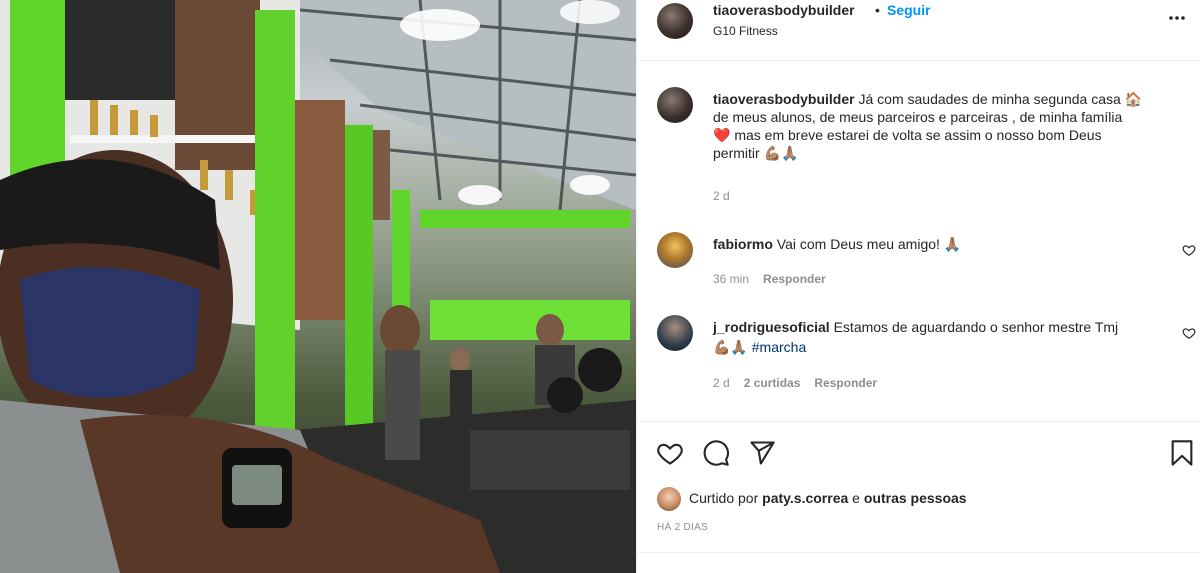 The width and height of the screenshot is (1200, 573). I want to click on likes-prefix: Curtido por, so click(724, 498).